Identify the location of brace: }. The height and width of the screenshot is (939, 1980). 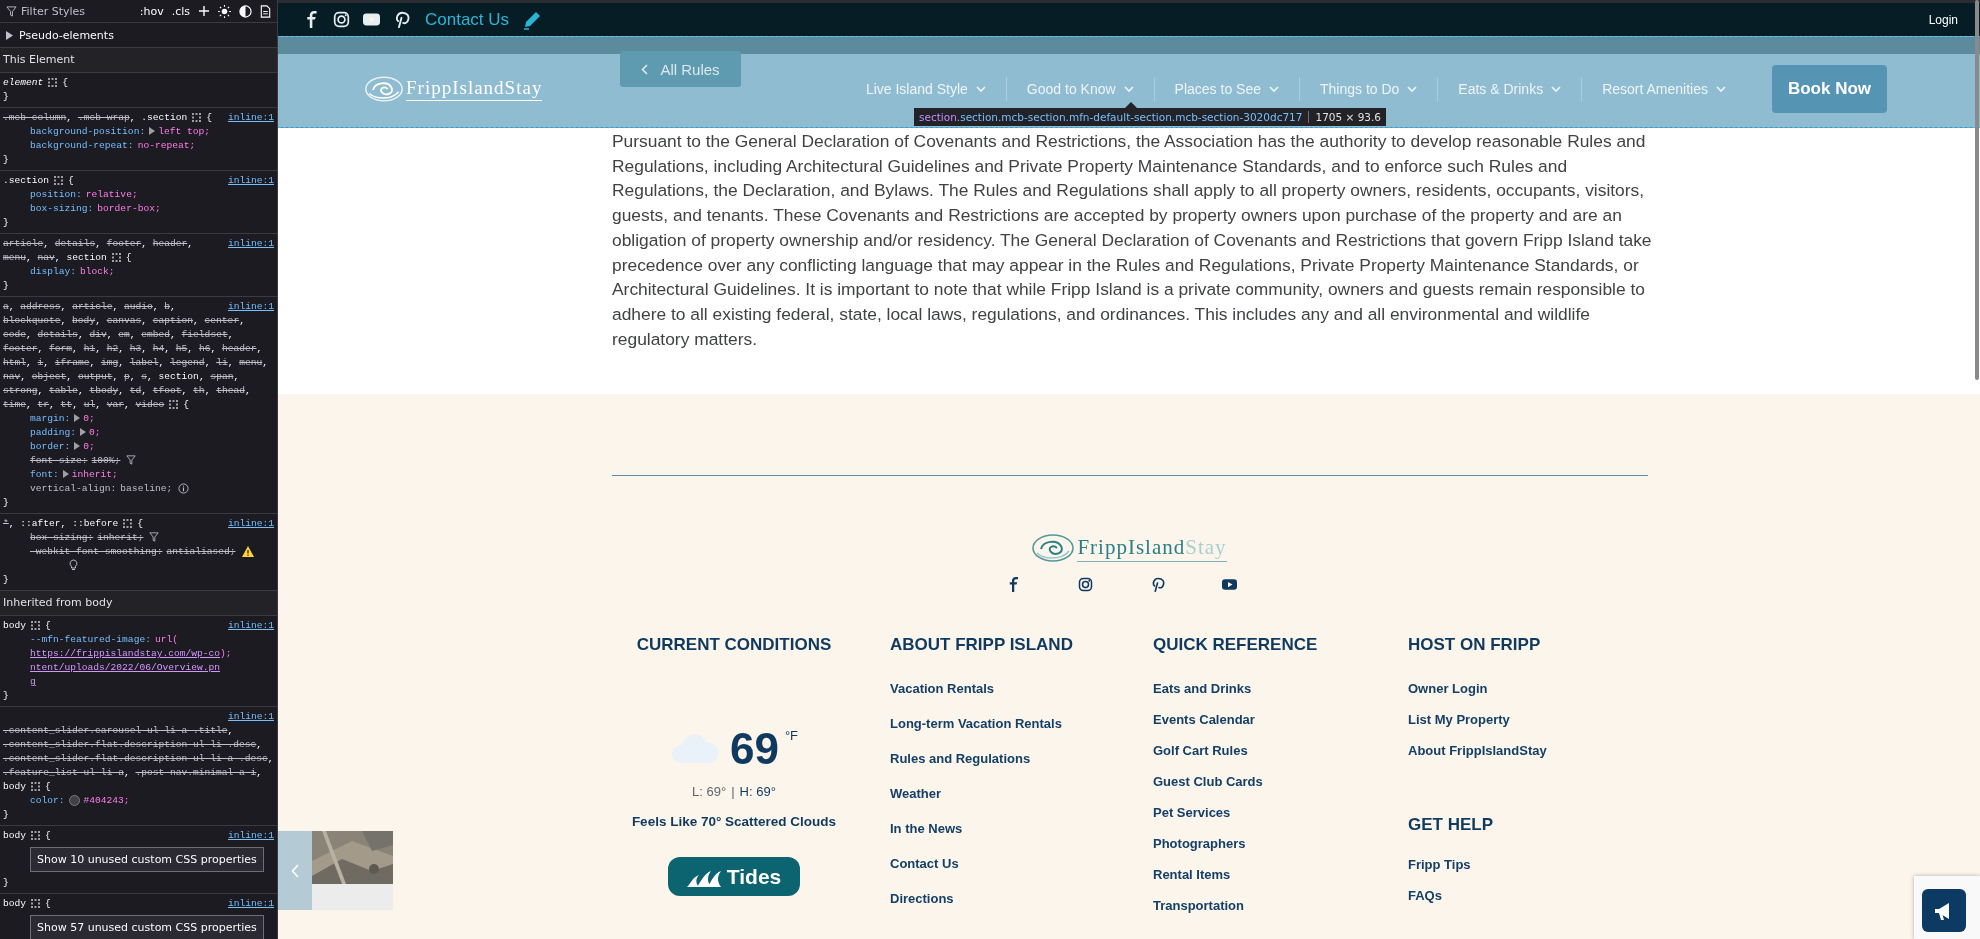
(6, 814).